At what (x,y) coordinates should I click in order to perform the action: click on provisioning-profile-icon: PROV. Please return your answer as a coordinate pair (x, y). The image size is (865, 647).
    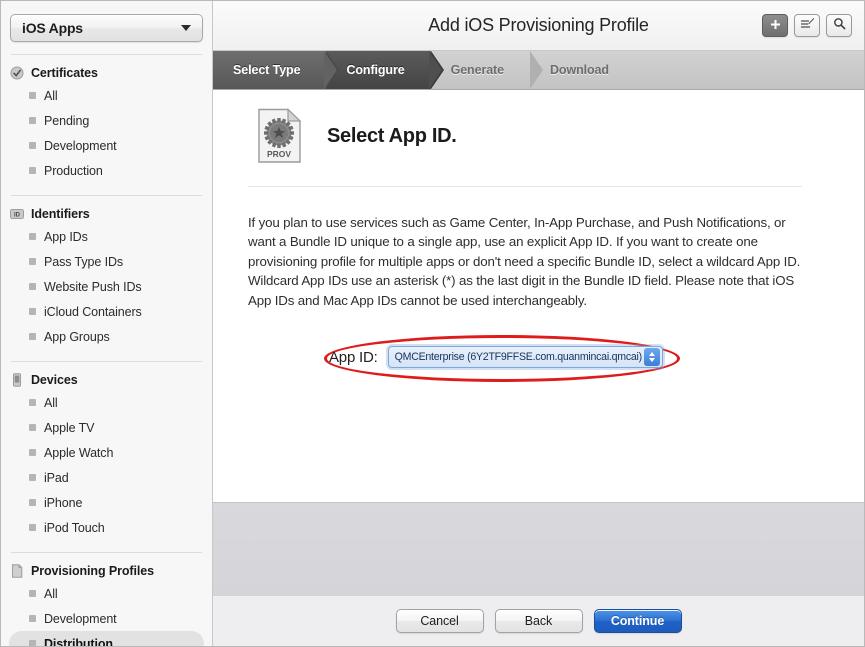
    Looking at the image, I should click on (280, 136).